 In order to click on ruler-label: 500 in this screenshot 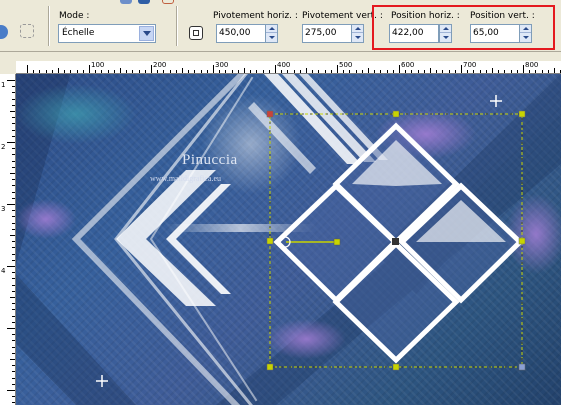, I will do `click(346, 65)`.